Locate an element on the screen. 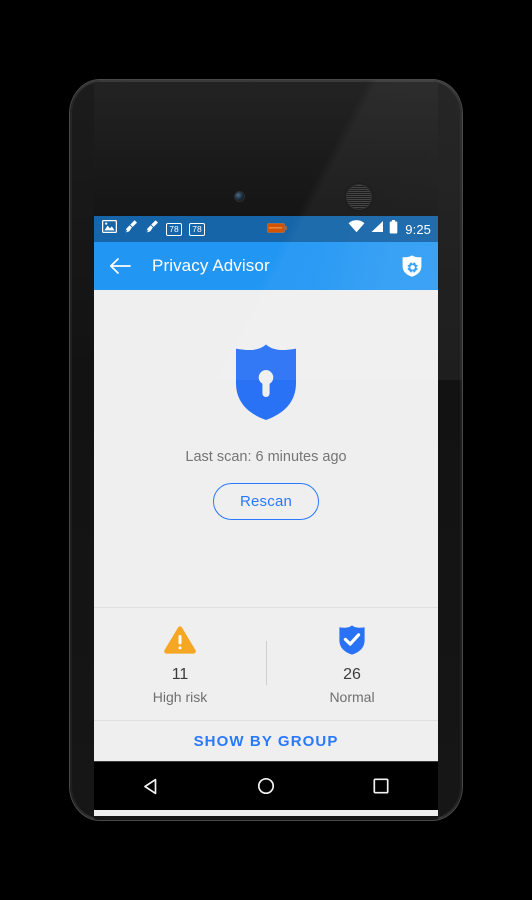 The image size is (532, 900). stat-label: Normal is located at coordinates (352, 696).